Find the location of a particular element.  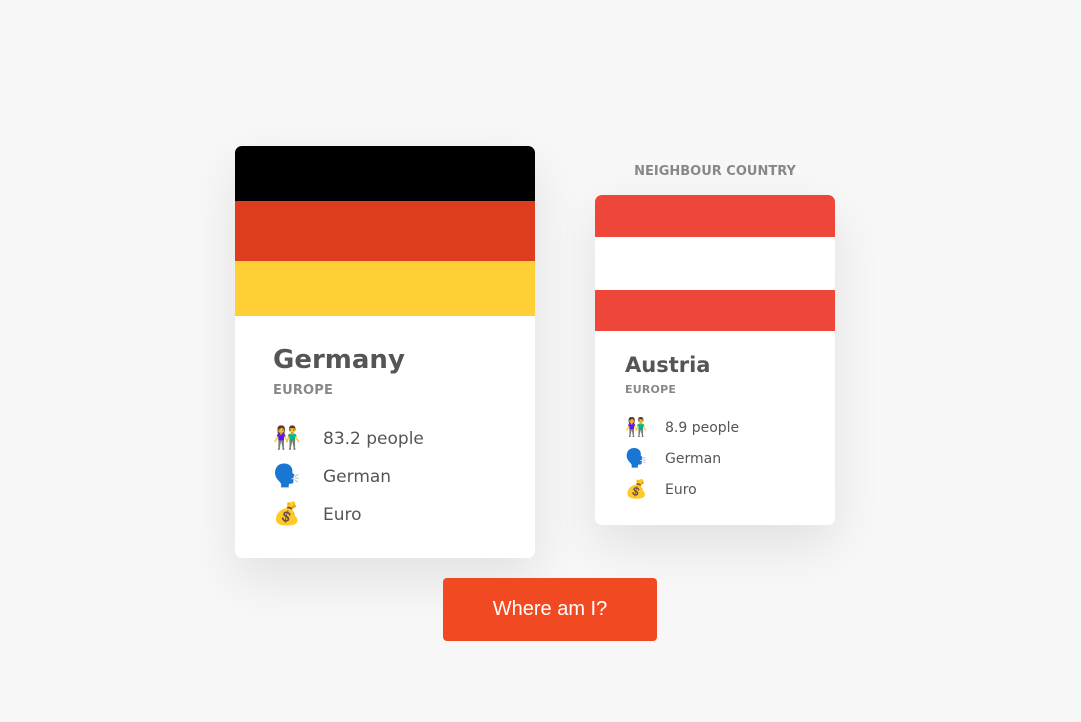

flag-stripe-white is located at coordinates (715, 263).